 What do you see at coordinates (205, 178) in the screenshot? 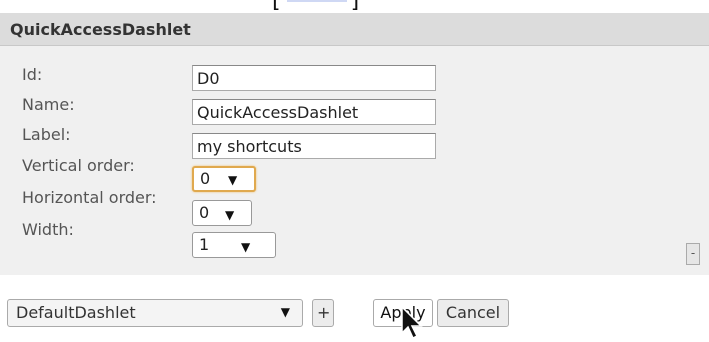
I see `vertical-order-value: 0` at bounding box center [205, 178].